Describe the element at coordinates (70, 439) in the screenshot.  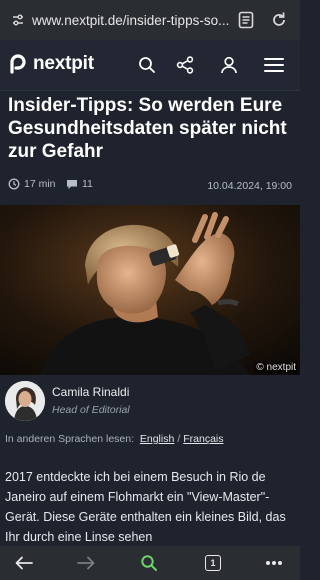
I see `language-prefix: In anderen Sprachen lesen:` at that location.